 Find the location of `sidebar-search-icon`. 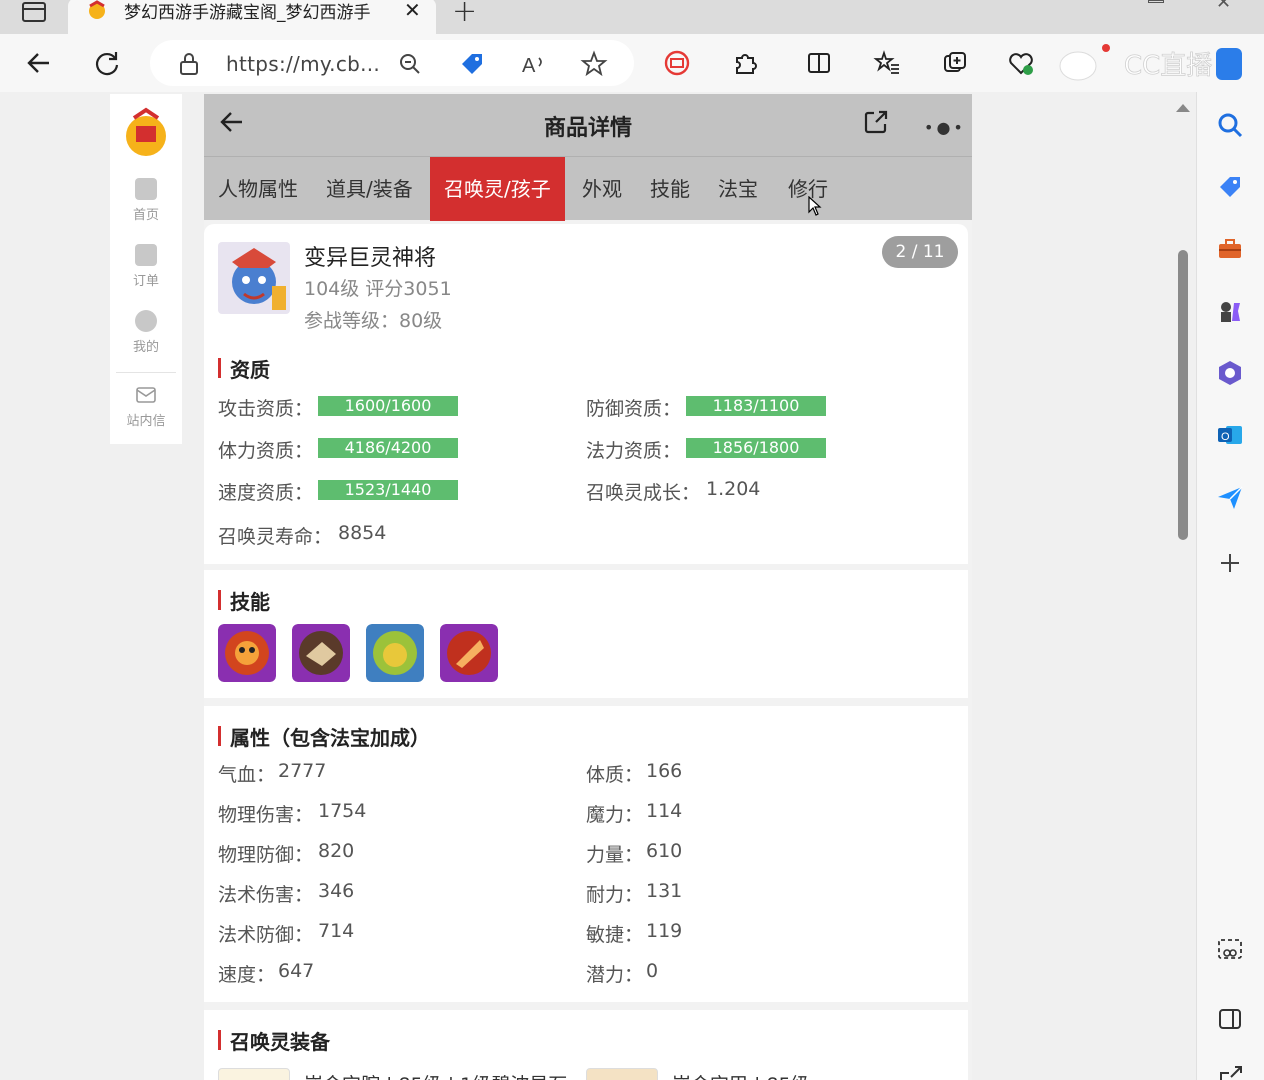

sidebar-search-icon is located at coordinates (1230, 125).